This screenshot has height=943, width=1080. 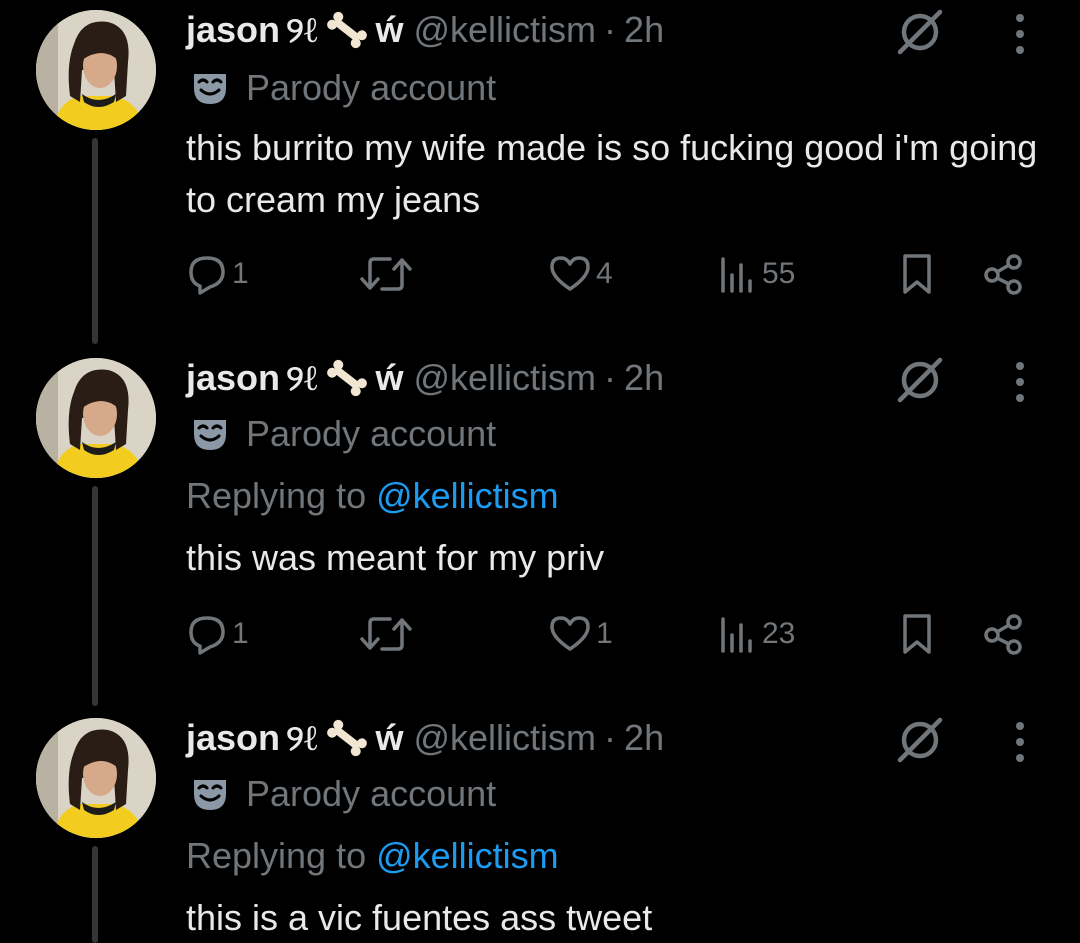 I want to click on tweet-text: this was meant for my priv, so click(x=395, y=557).